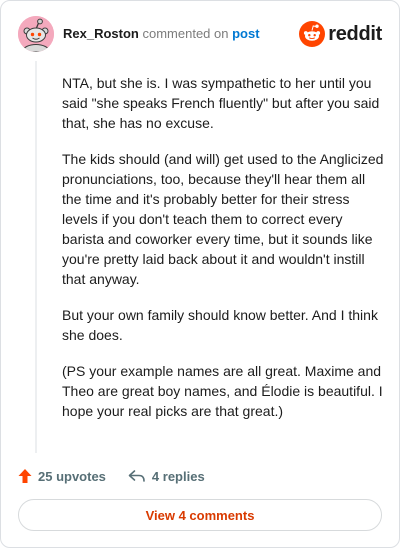 Image resolution: width=400 pixels, height=548 pixels. I want to click on reddit-snoo-icon, so click(312, 34).